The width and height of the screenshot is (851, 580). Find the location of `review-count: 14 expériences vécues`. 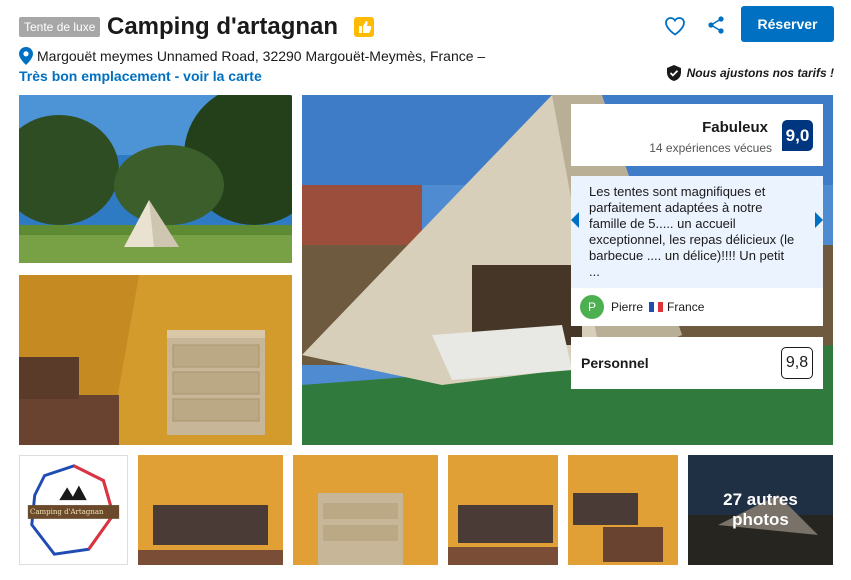

review-count: 14 expériences vécues is located at coordinates (710, 148).